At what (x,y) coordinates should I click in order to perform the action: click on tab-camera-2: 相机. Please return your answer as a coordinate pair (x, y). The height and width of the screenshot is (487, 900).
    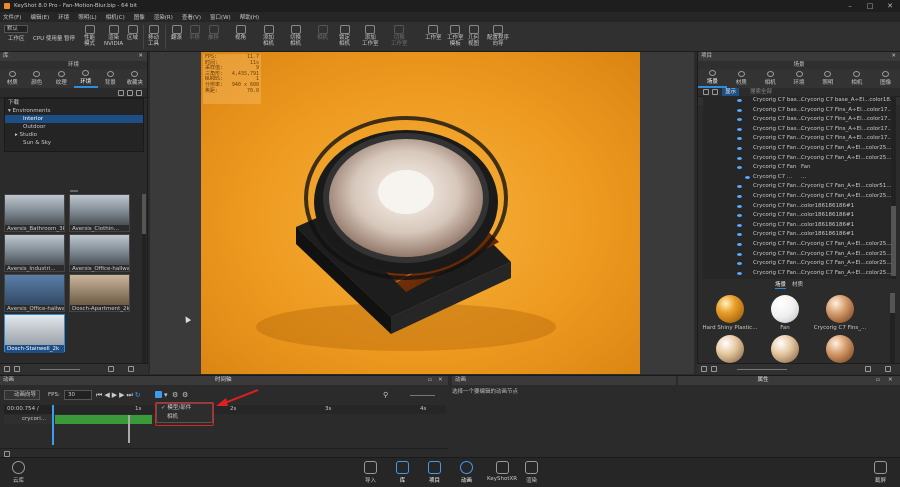
    Looking at the image, I should click on (856, 78).